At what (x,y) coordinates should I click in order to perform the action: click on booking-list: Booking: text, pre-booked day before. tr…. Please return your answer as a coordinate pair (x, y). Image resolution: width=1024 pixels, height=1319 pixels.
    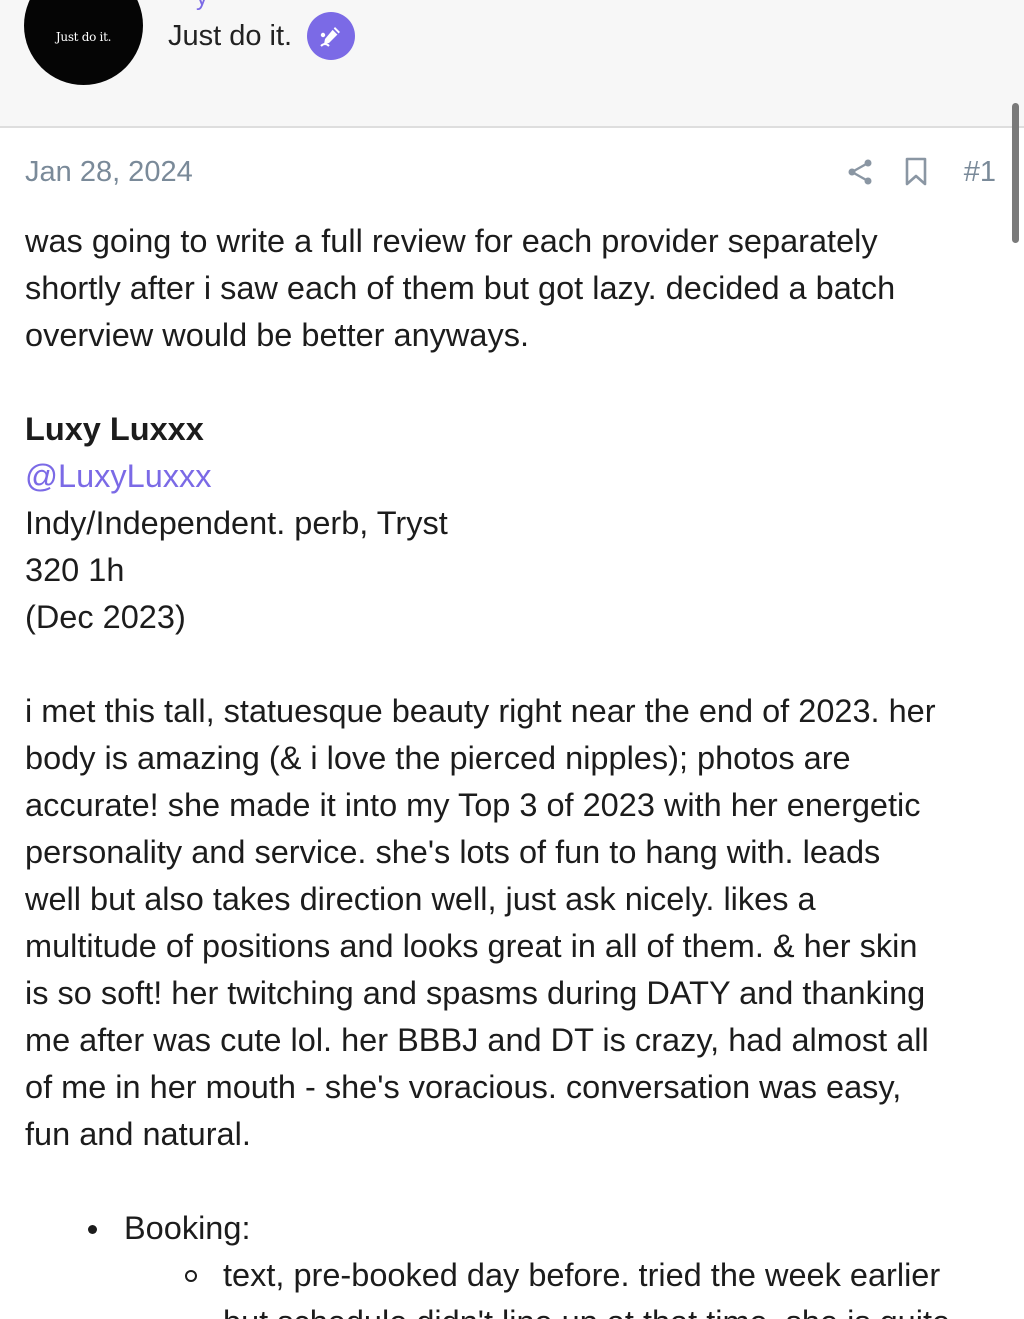
    Looking at the image, I should click on (517, 1262).